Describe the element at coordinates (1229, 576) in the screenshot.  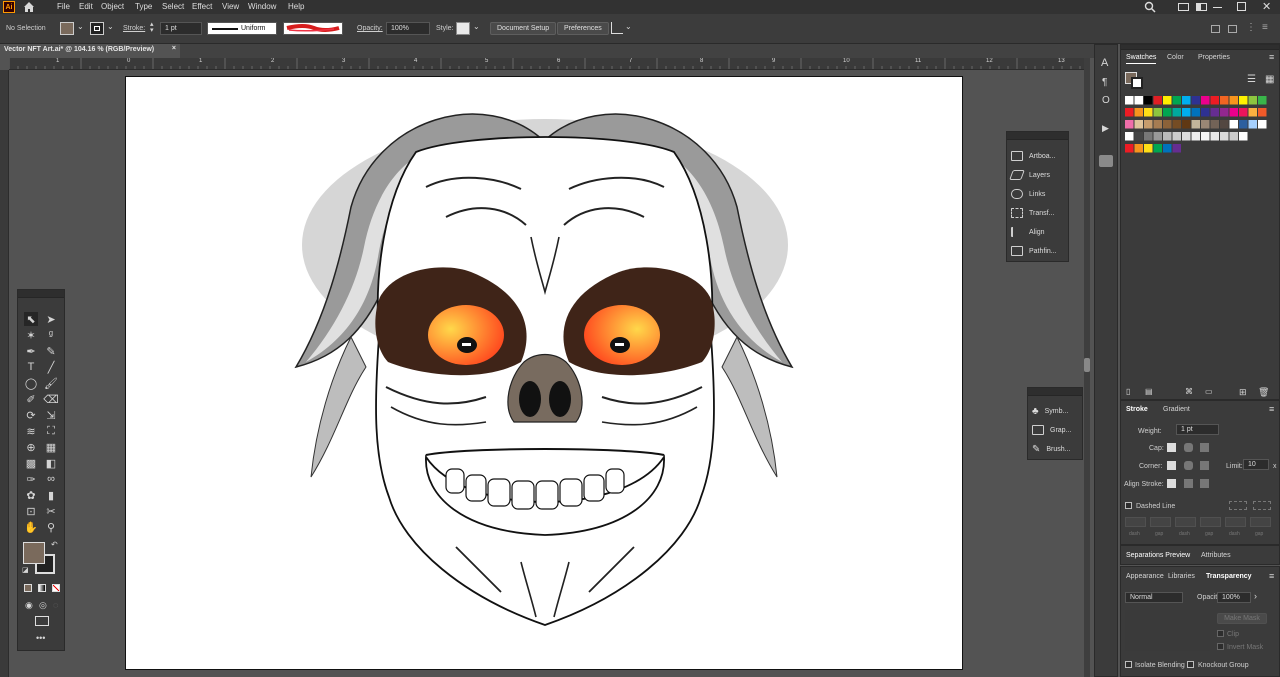
I see `tab-transparency: Transparency` at that location.